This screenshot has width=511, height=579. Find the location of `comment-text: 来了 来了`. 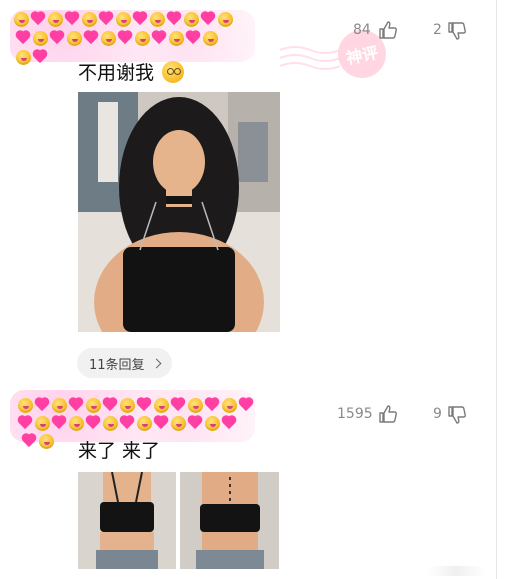

comment-text: 来了 来了 is located at coordinates (119, 449).